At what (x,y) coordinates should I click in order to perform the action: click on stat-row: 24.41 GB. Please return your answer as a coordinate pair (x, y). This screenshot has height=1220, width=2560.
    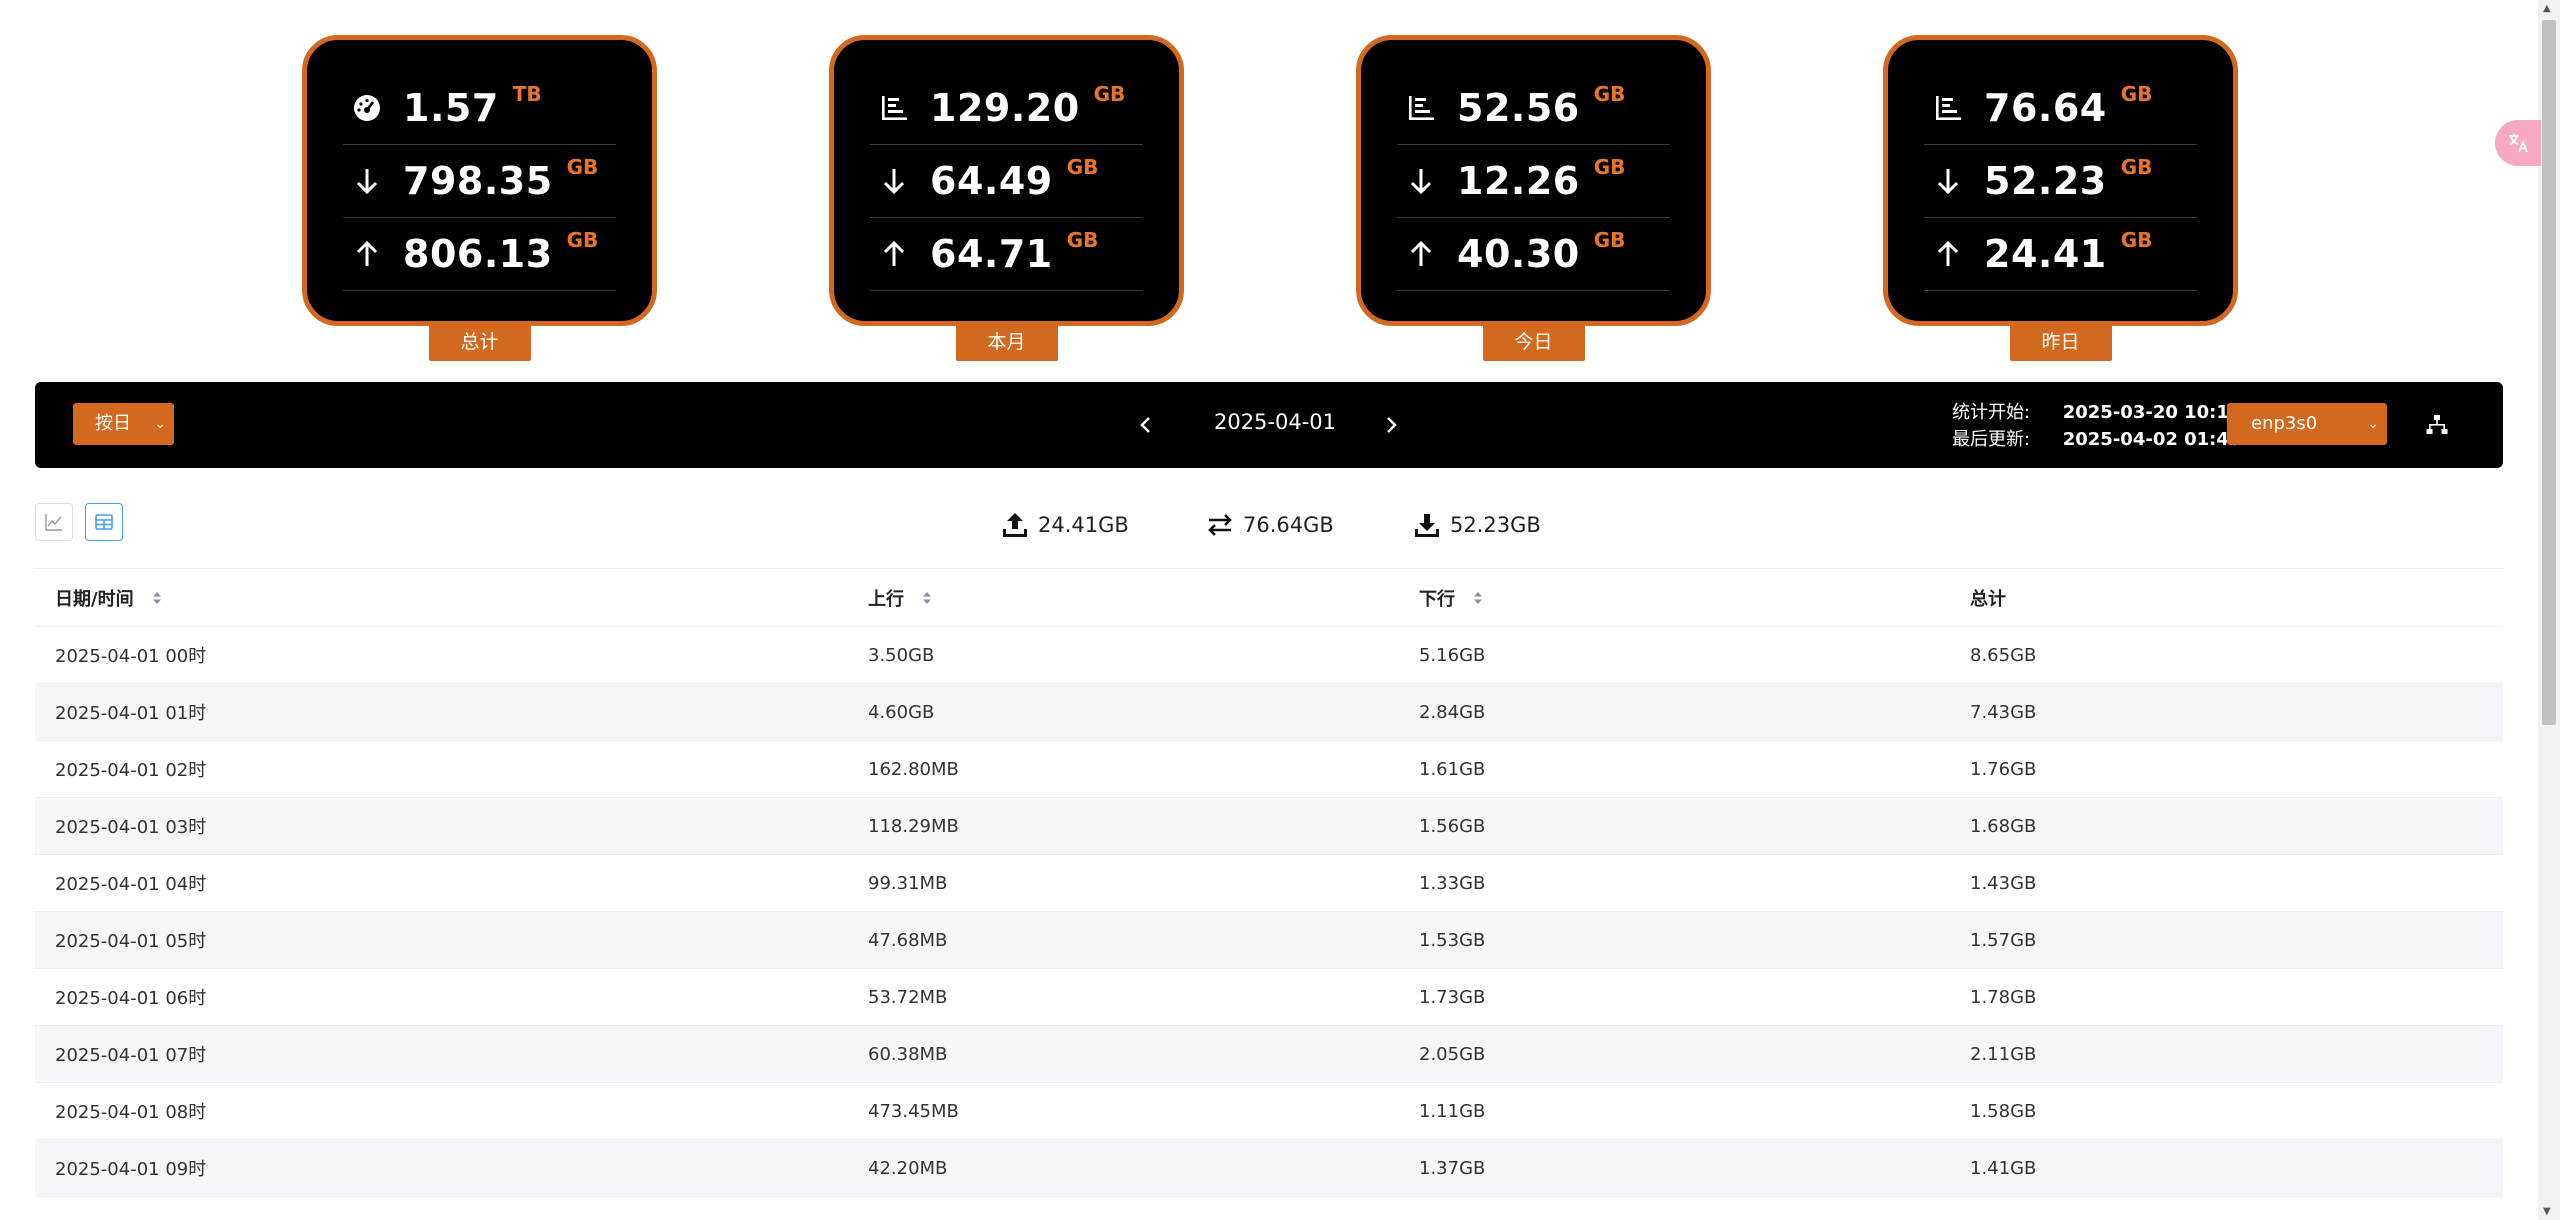
    Looking at the image, I should click on (2060, 254).